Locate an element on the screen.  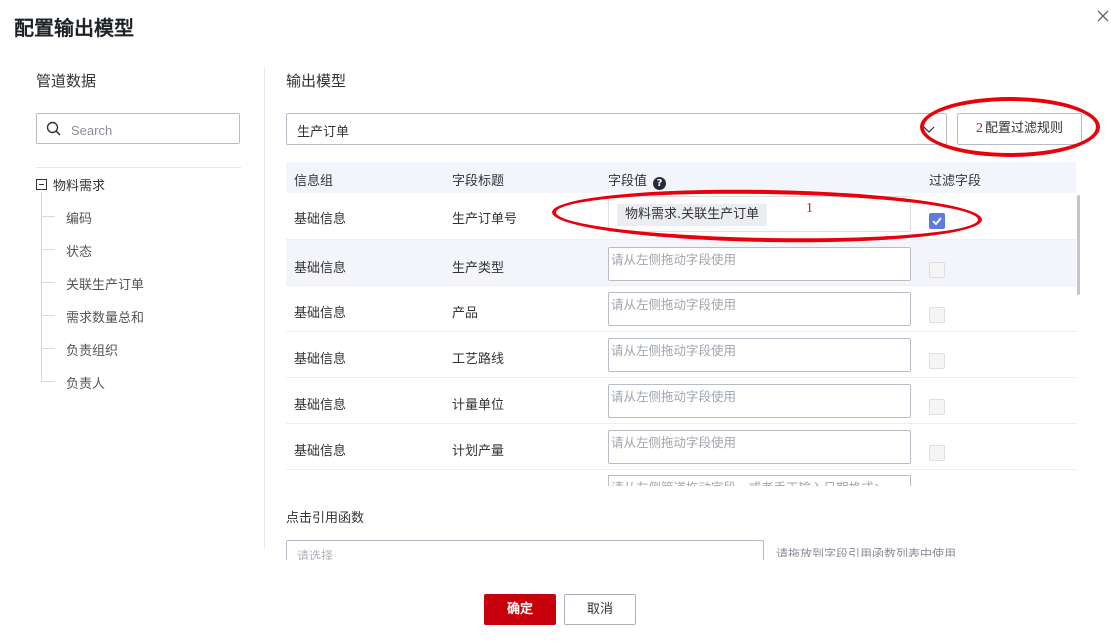
row-title: 产品 is located at coordinates (465, 313).